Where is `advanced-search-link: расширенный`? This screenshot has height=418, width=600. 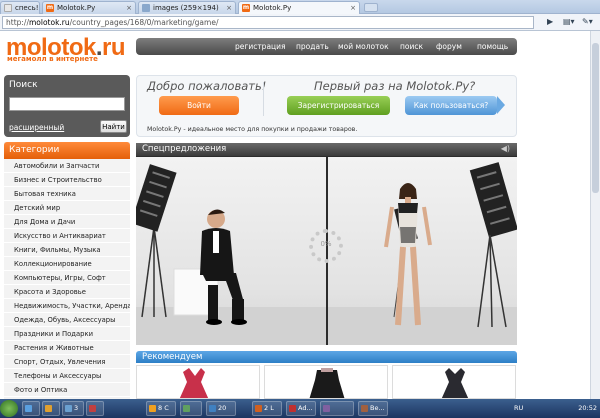
advanced-search-link: расширенный is located at coordinates (36, 127).